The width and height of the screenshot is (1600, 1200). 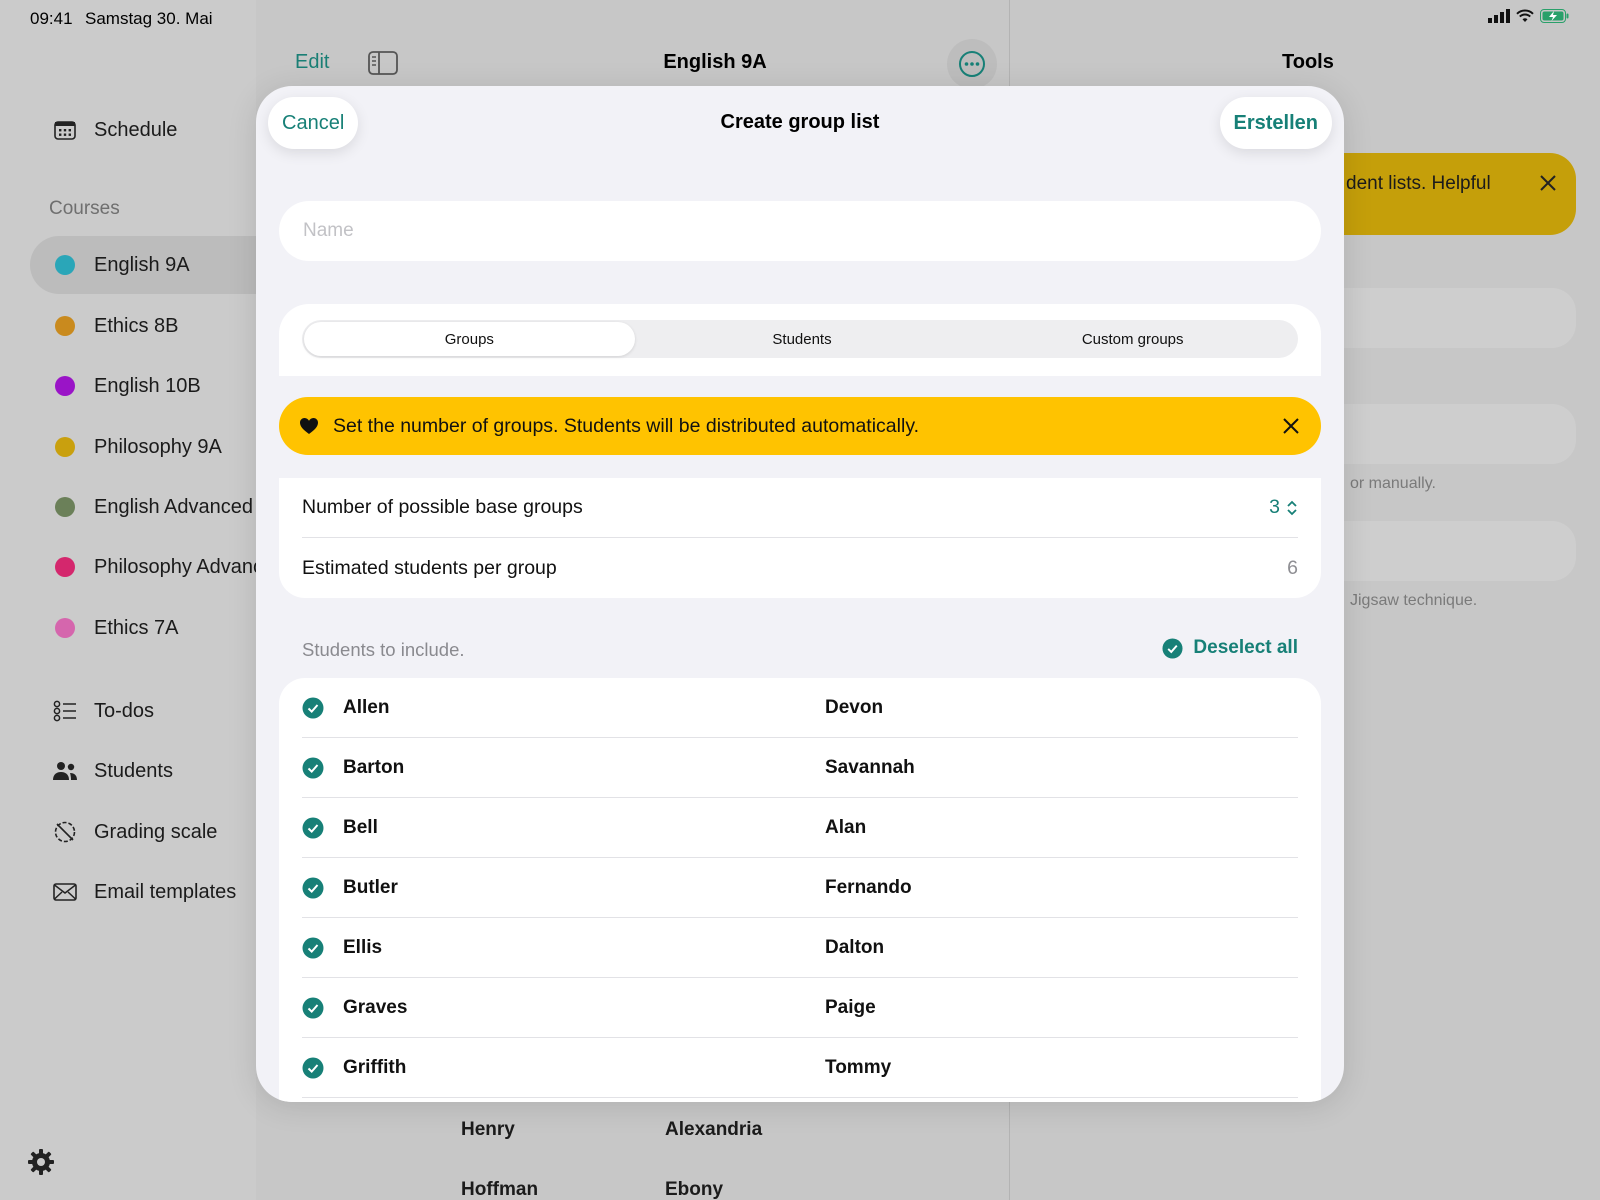 I want to click on chevron-up-down-icon, so click(x=1292, y=507).